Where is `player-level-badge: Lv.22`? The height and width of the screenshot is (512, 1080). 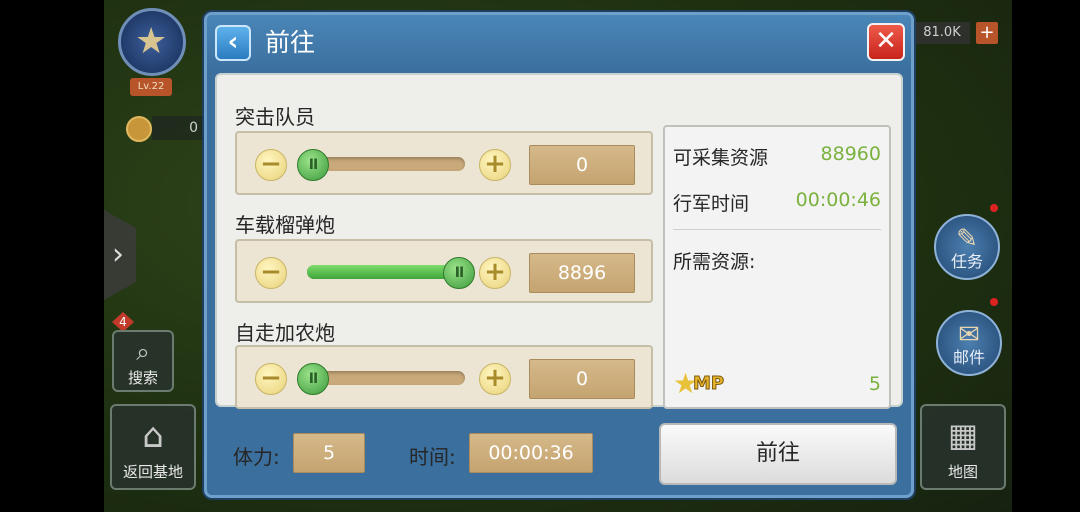 player-level-badge: Lv.22 is located at coordinates (151, 87).